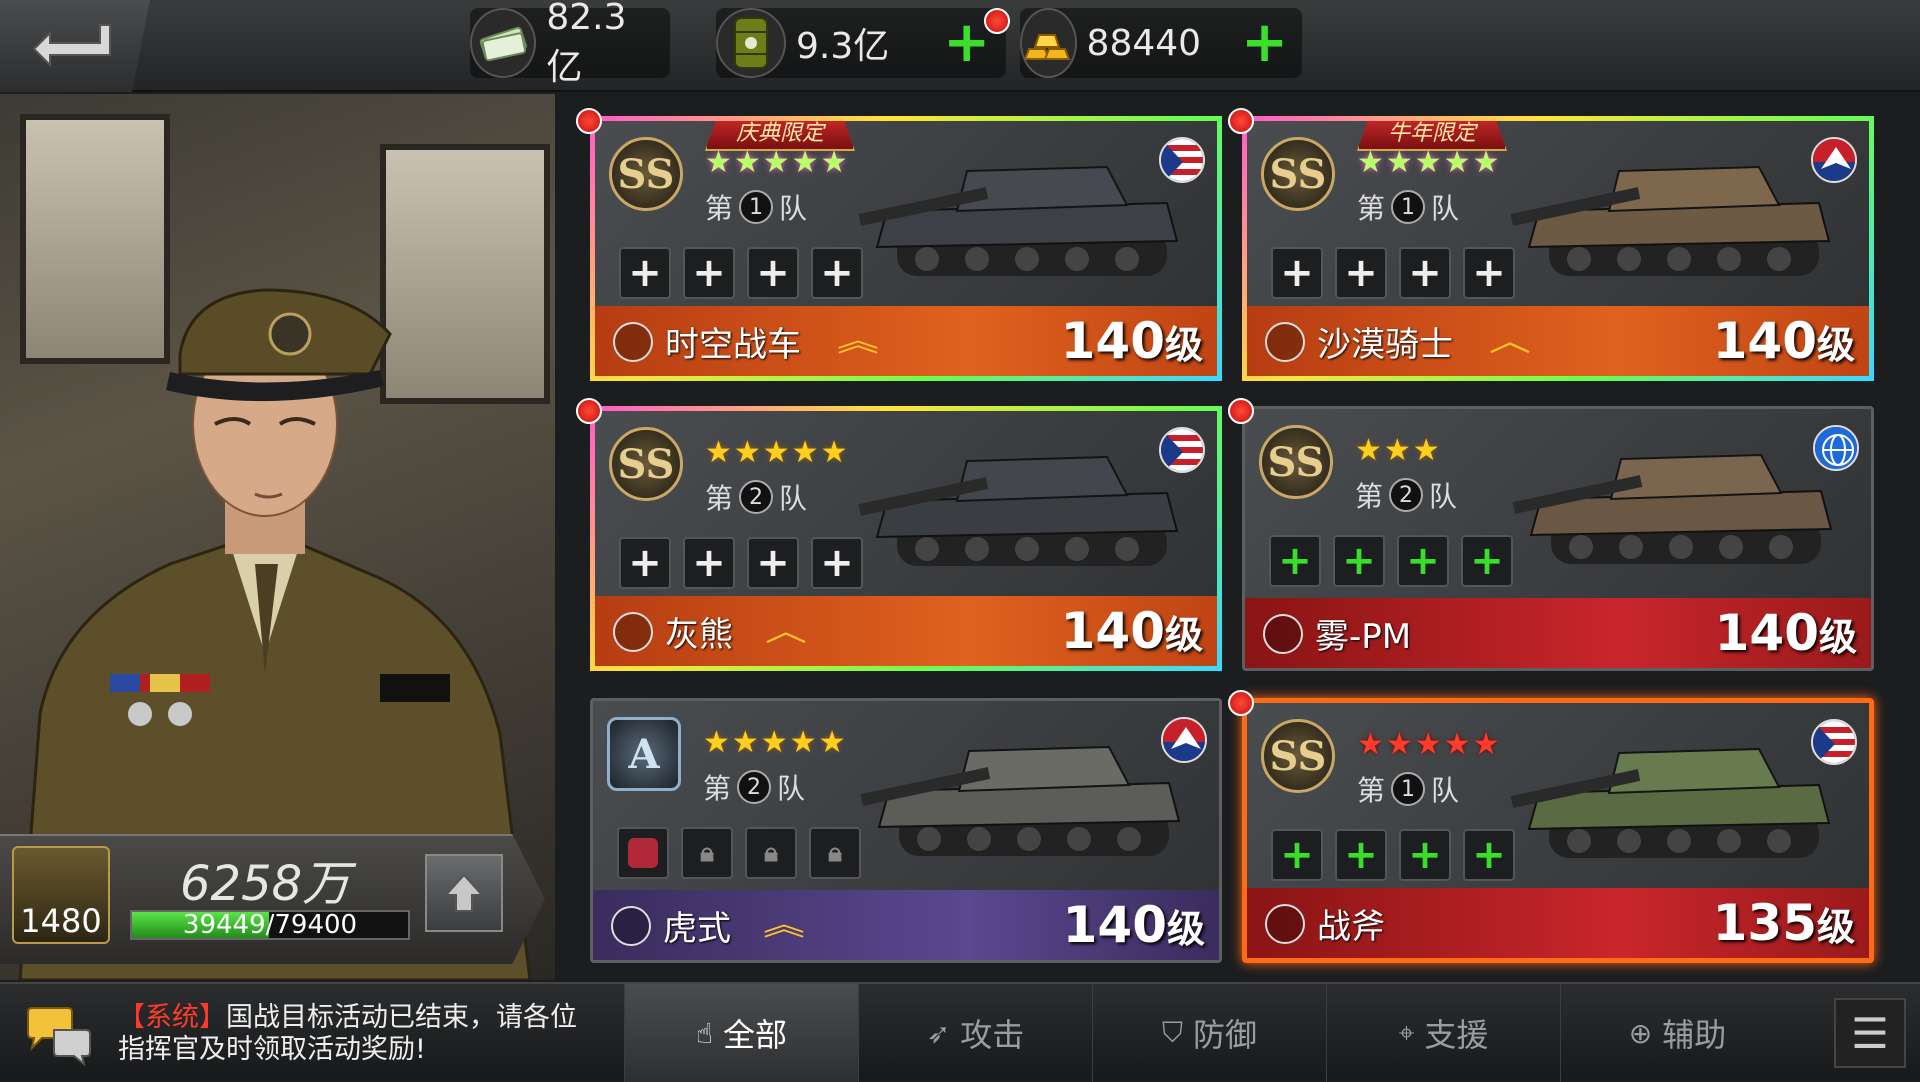 Image resolution: width=1920 pixels, height=1082 pixels. Describe the element at coordinates (1870, 1033) in the screenshot. I see `menu-list-button: ☰` at that location.